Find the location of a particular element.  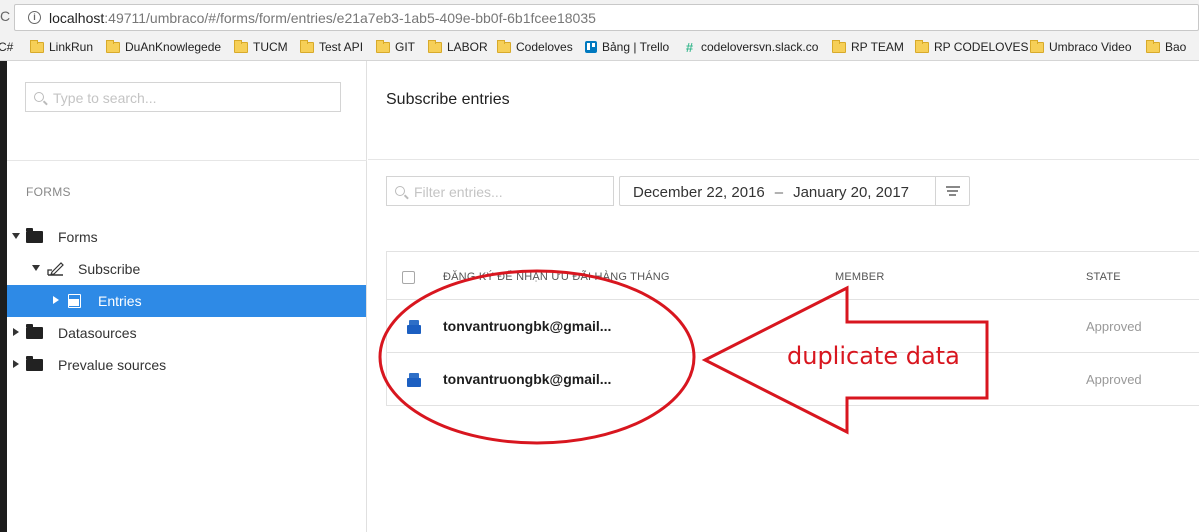

column-header-subscribe: ĐĂNG KÝ ĐỂ NHẬN ƯU ĐÃI HÀNG THÁNG is located at coordinates (556, 277).